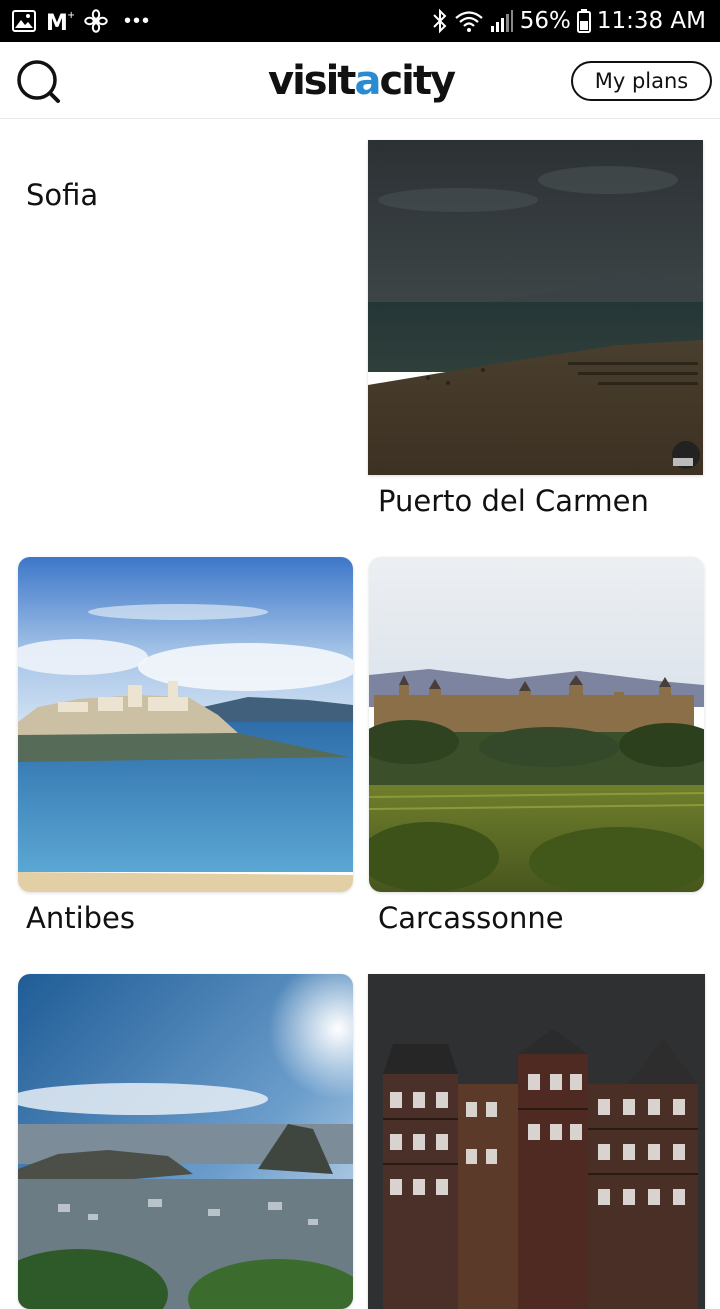  I want to click on my-plans-button: My plans, so click(641, 81).